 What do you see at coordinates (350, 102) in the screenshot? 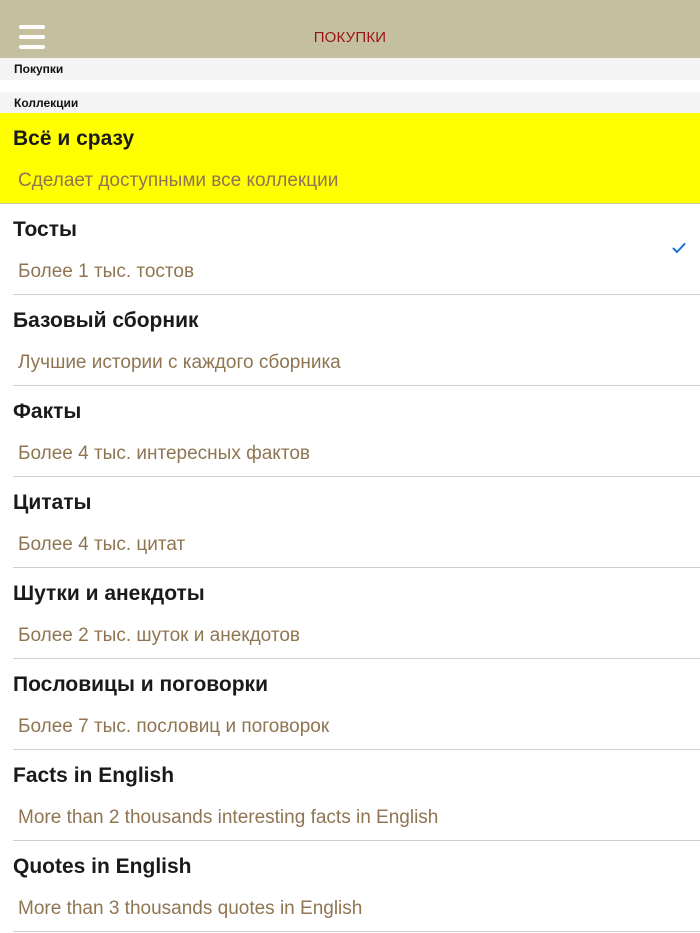
I see `section-header-collections: Коллекции` at bounding box center [350, 102].